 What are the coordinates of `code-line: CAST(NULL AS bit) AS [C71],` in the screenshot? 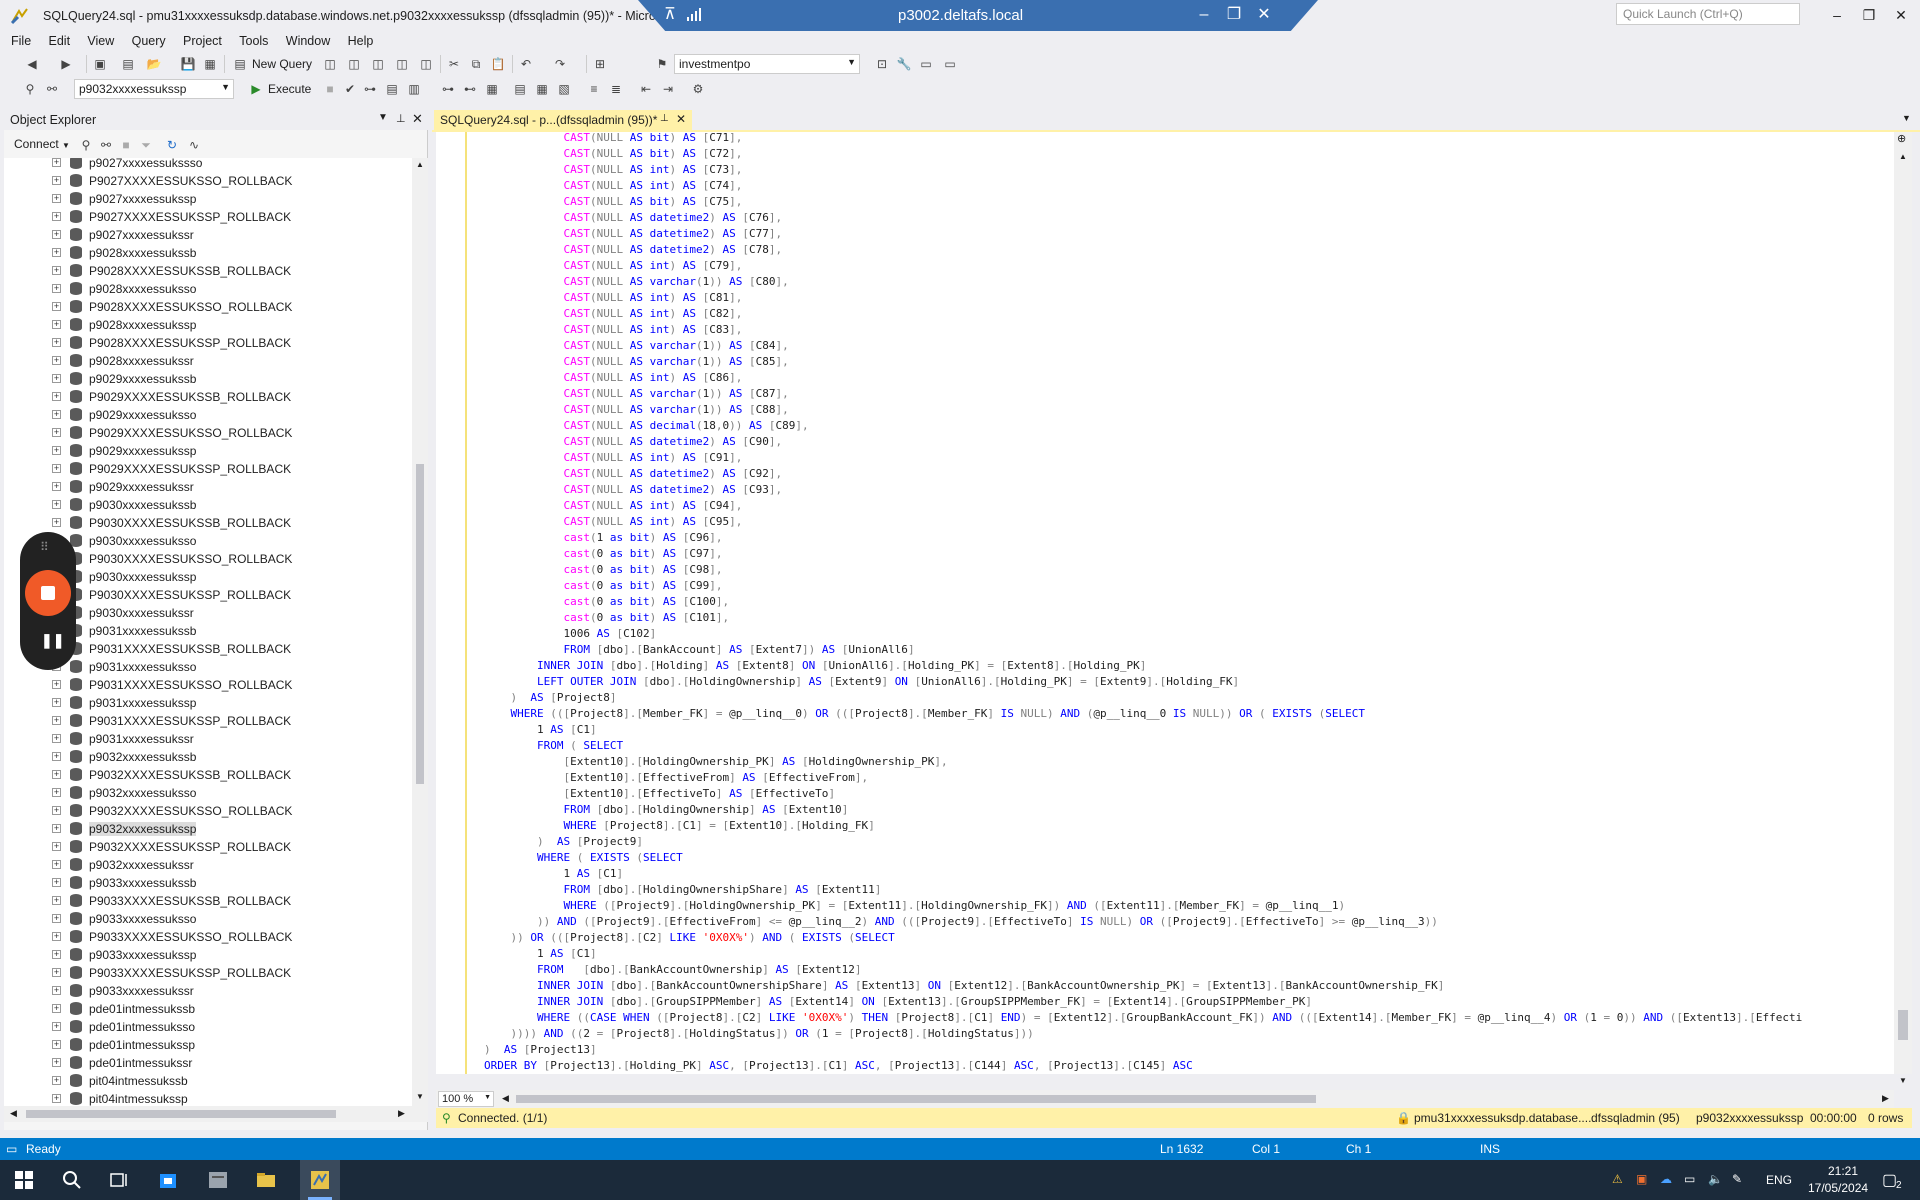 It's located at (613, 139).